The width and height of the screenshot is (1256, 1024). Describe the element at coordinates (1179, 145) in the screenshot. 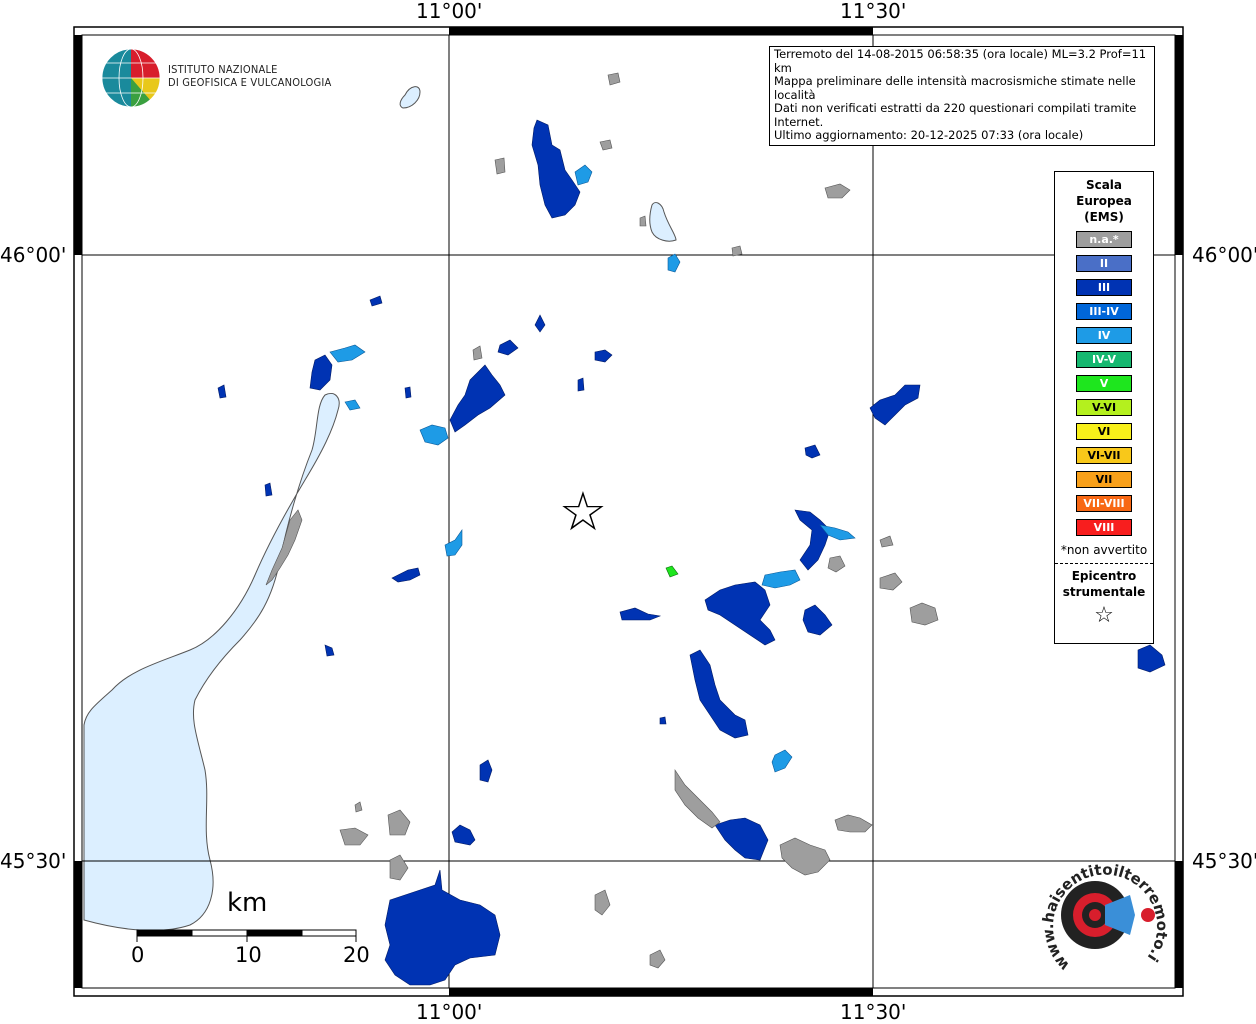

I see `frame-segment-right-top` at that location.